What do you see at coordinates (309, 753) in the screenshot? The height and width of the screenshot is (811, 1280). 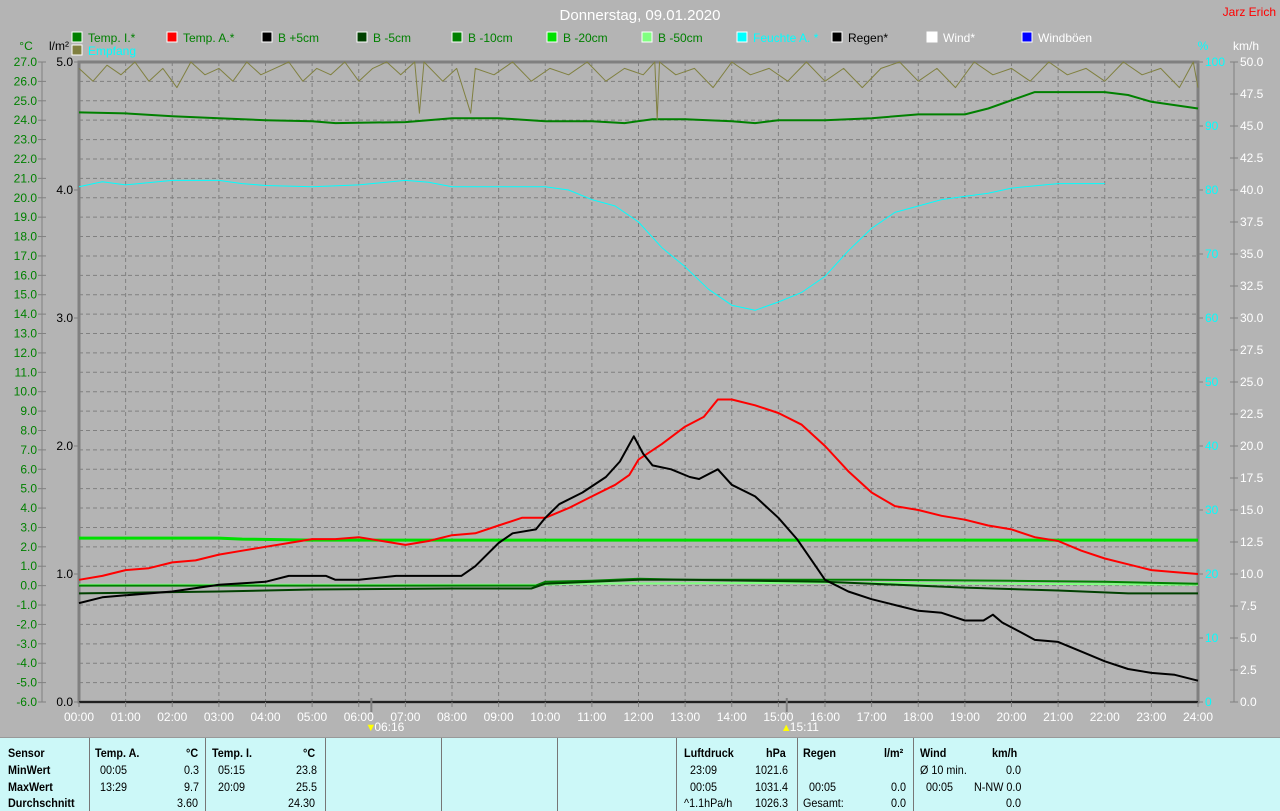 I see `temp-i-unit: °C` at bounding box center [309, 753].